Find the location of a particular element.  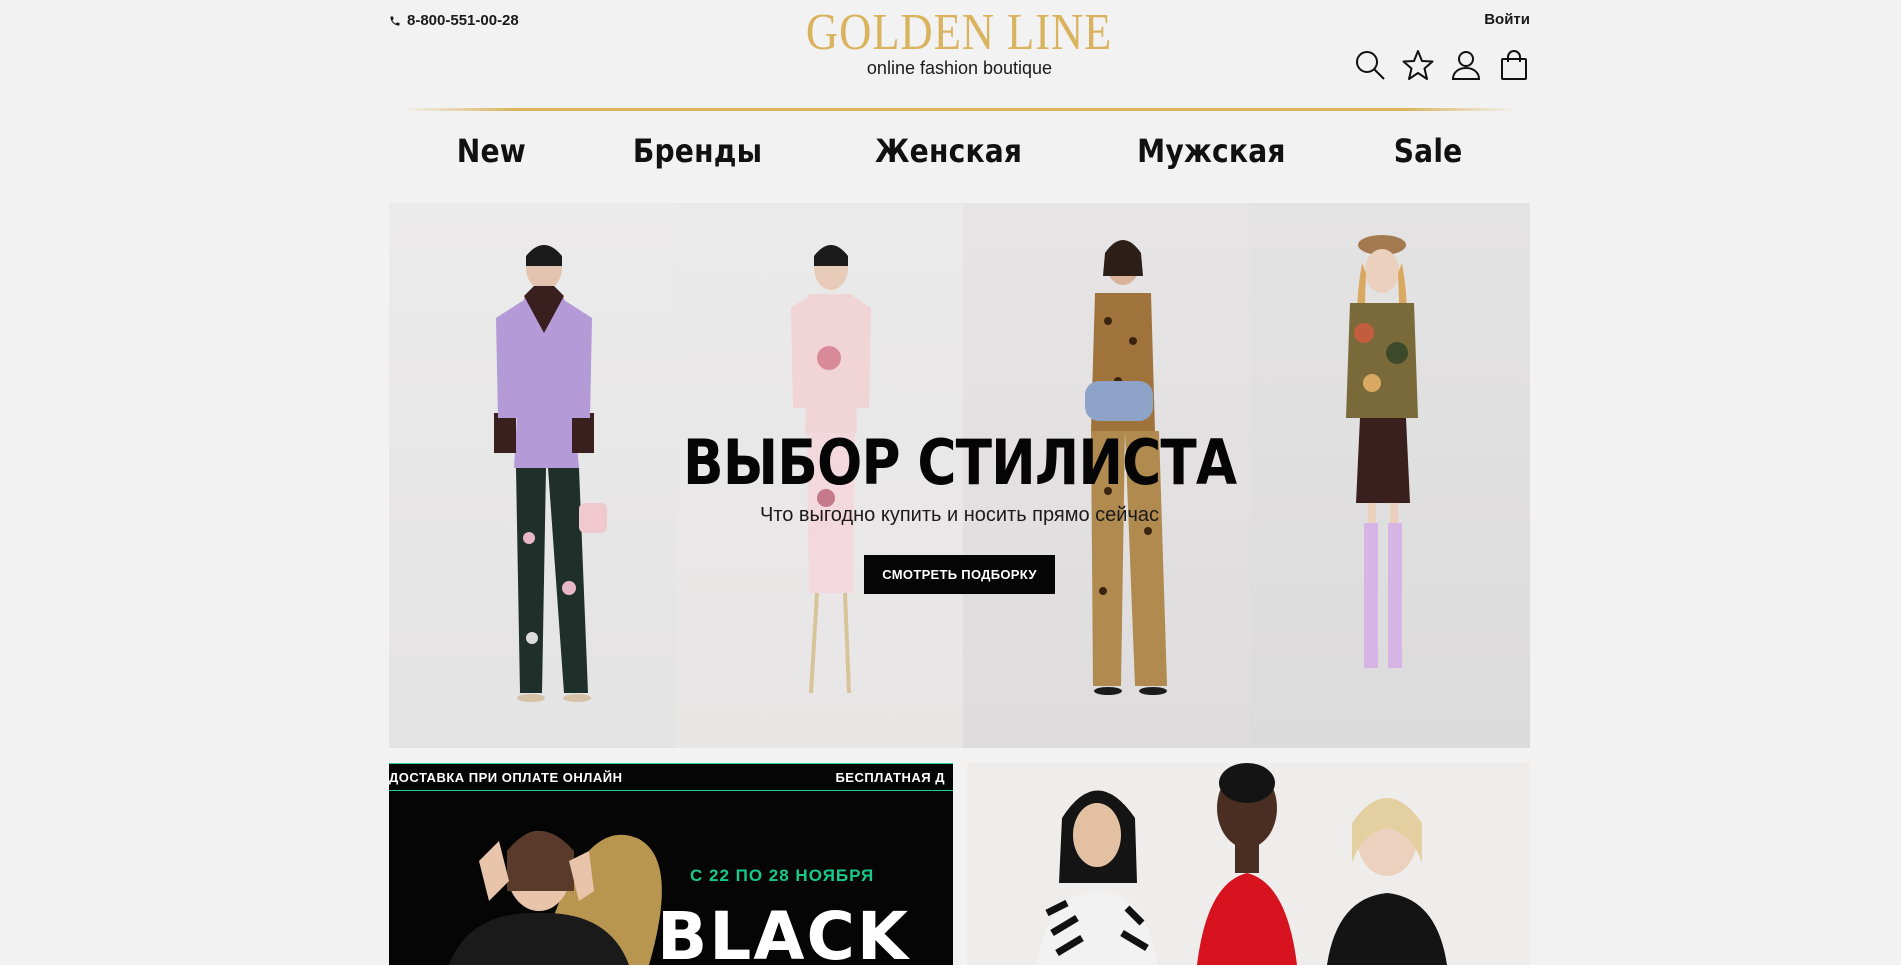

models-banner is located at coordinates (1248, 864).